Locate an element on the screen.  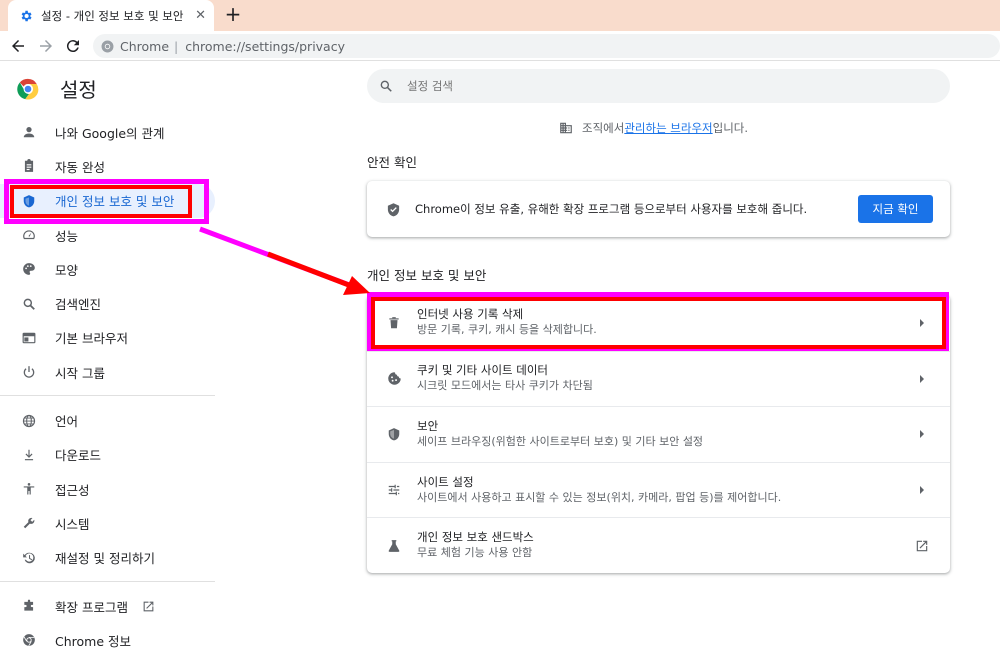
managed-notice: 조직에서 관리하는 브라우저 입니다. is located at coordinates (653, 128).